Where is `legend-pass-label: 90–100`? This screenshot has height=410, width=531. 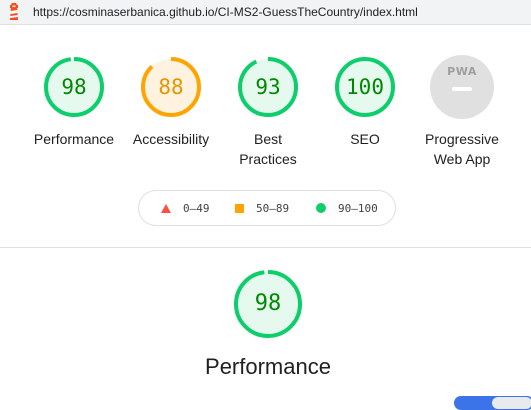
legend-pass-label: 90–100 is located at coordinates (358, 208).